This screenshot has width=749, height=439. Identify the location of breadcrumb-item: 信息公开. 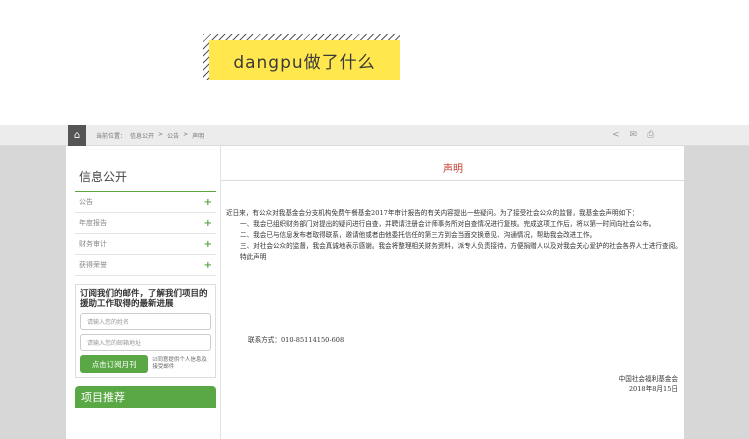
(142, 135).